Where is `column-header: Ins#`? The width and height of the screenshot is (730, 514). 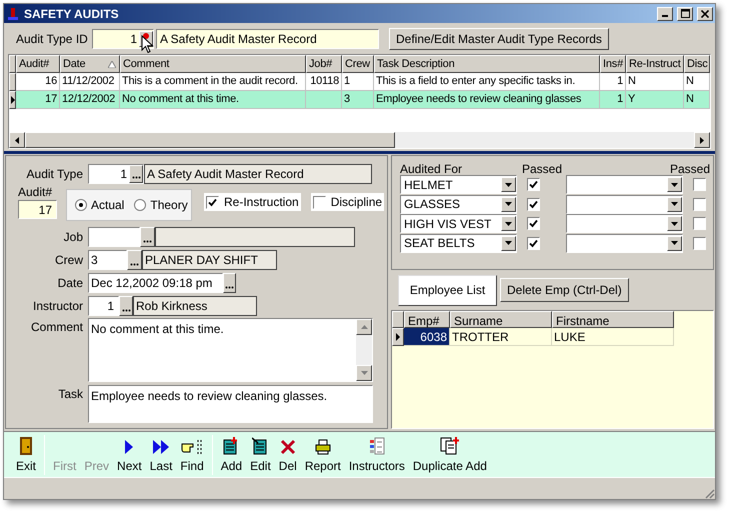
column-header: Ins# is located at coordinates (613, 64).